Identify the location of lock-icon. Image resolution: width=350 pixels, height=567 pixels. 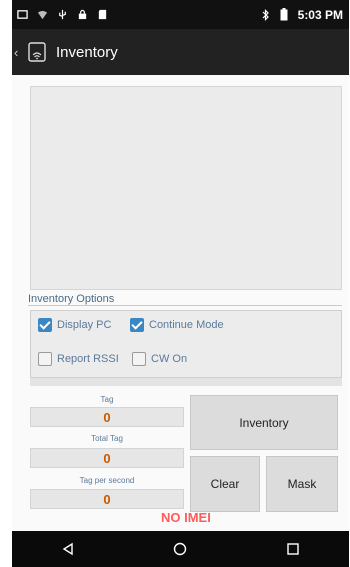
(82, 14).